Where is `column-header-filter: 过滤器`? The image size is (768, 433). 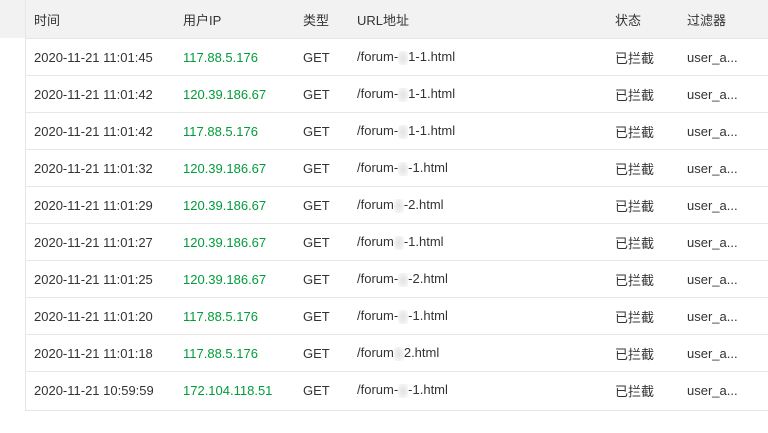
column-header-filter: 过滤器 is located at coordinates (723, 19).